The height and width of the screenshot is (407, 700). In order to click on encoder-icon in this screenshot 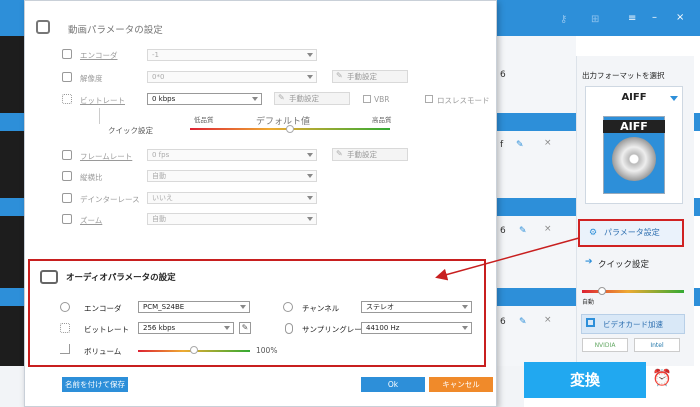, I will do `click(67, 54)`.